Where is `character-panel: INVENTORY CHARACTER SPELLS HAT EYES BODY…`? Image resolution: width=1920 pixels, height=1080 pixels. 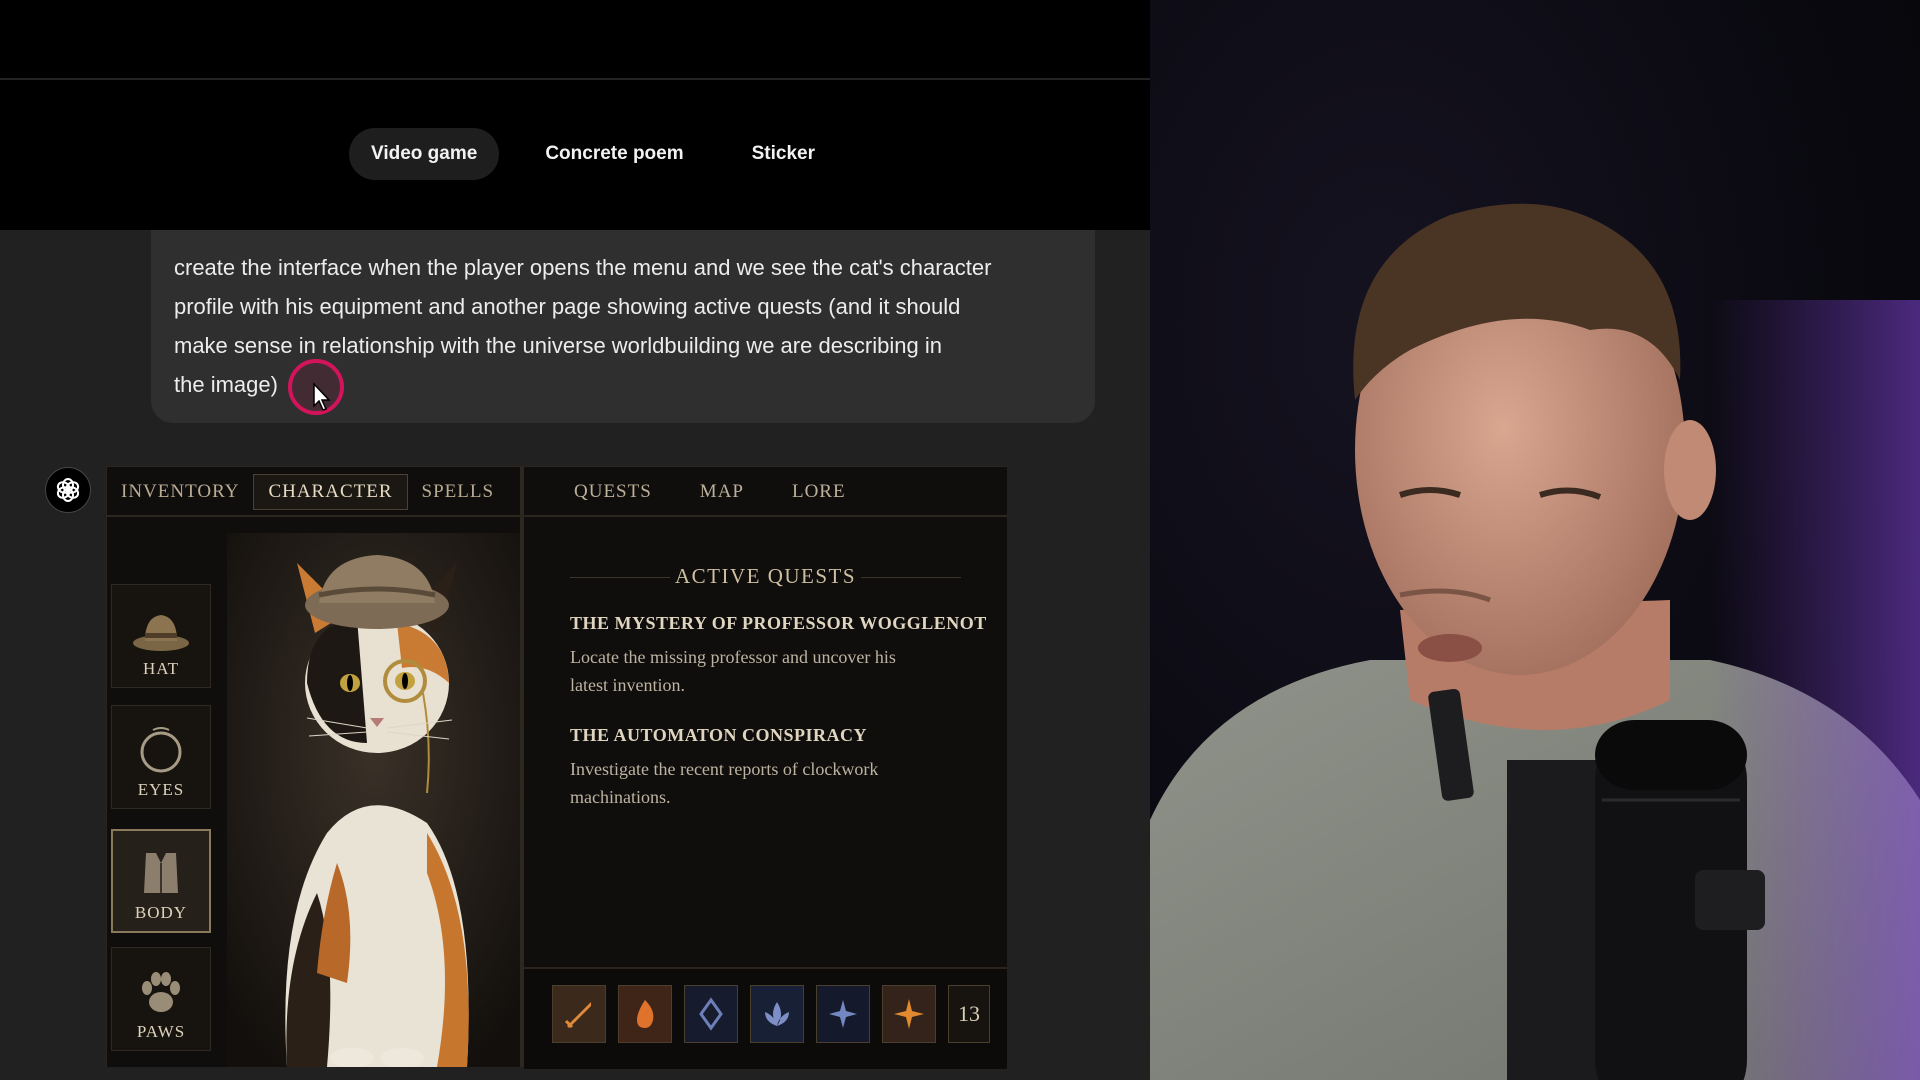 character-panel: INVENTORY CHARACTER SPELLS HAT EYES BODY… is located at coordinates (315, 767).